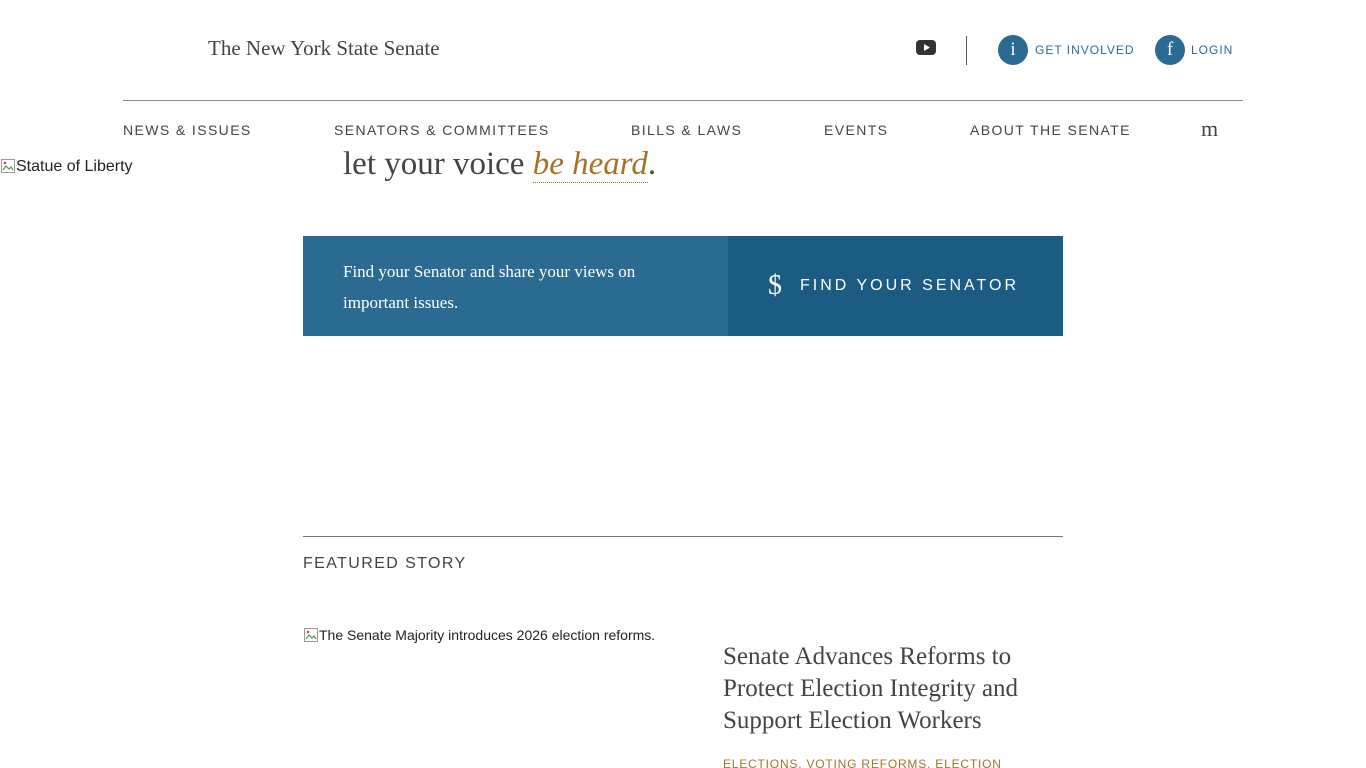  I want to click on site-title: The New York State Senate, so click(324, 48).